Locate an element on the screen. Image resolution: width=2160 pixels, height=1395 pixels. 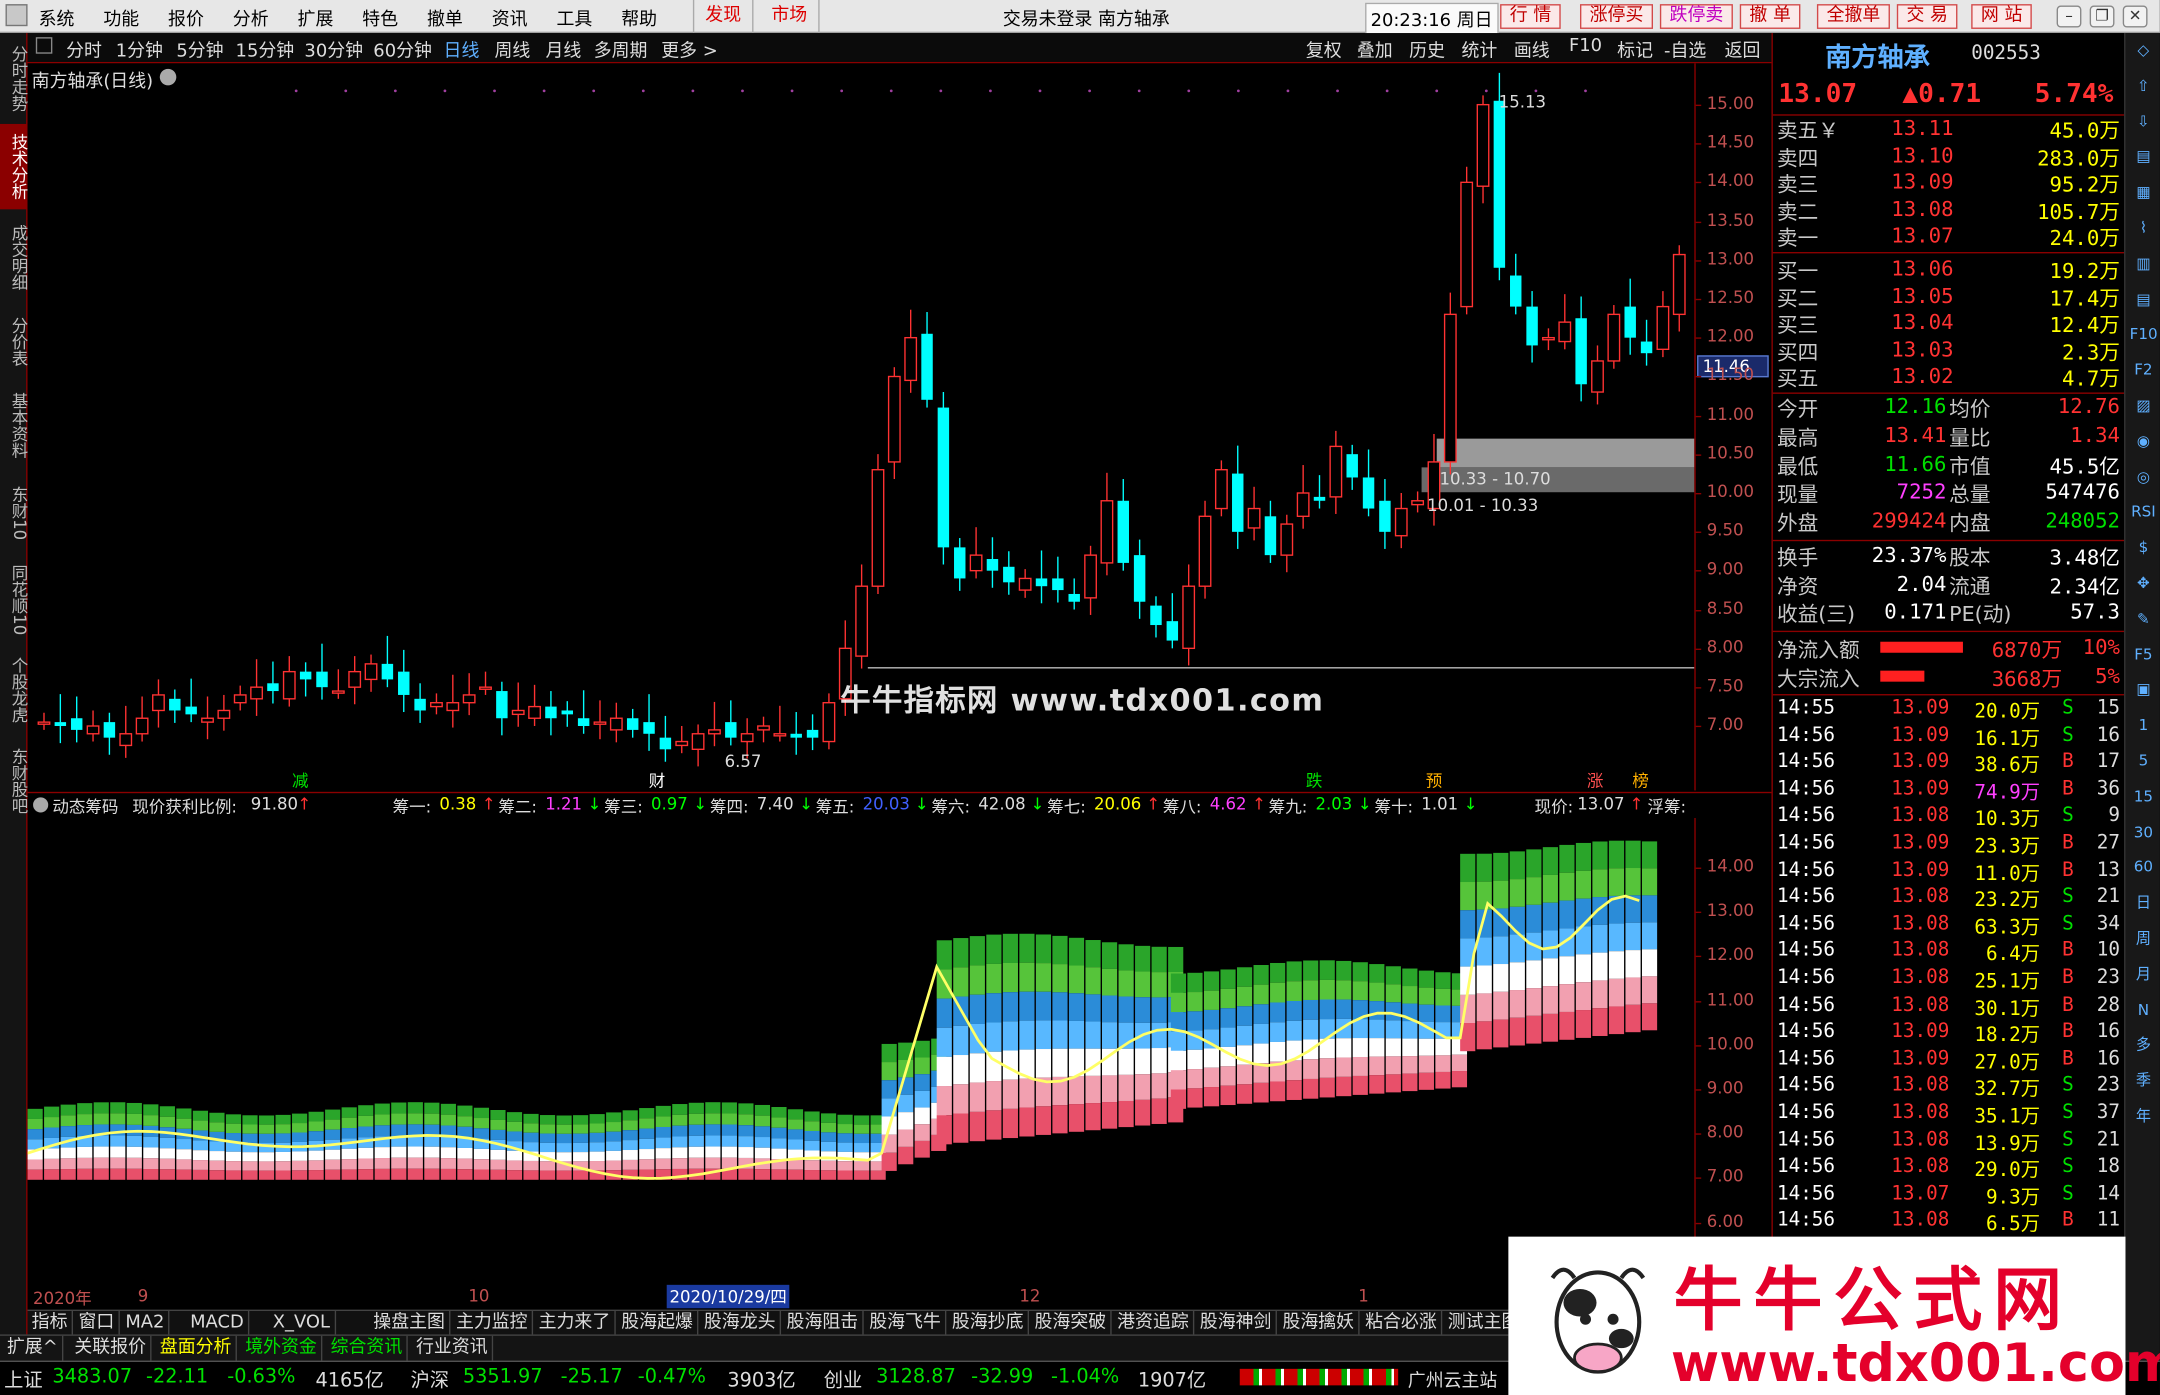
back-button: 返回 is located at coordinates (1743, 49).